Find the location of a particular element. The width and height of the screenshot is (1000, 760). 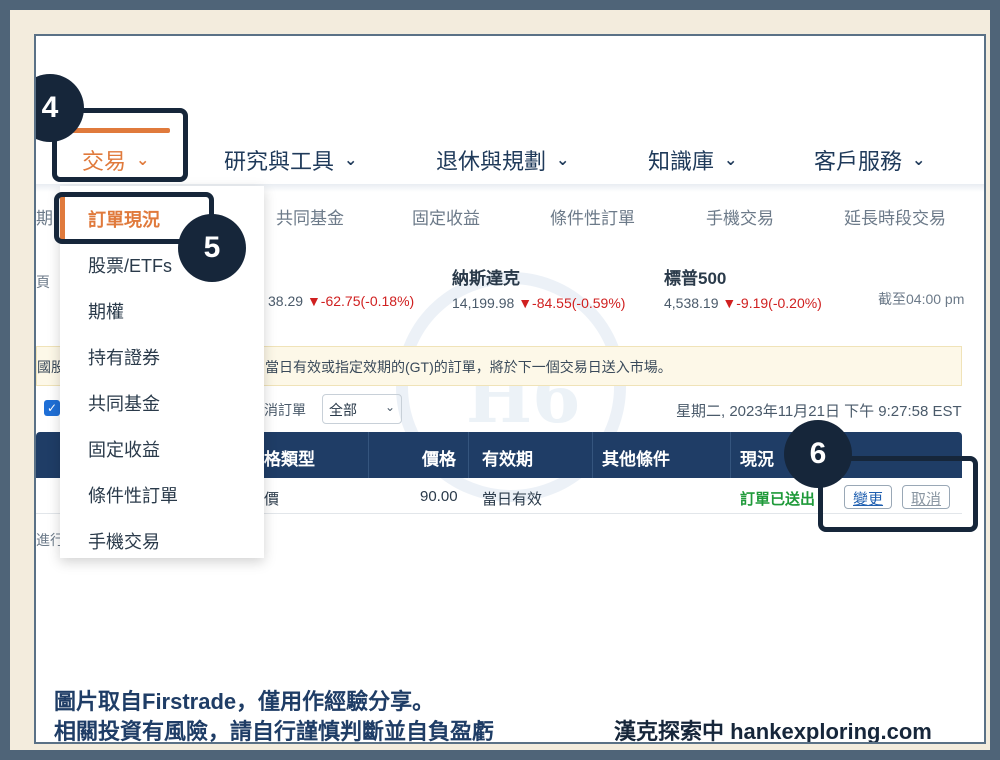

select-all-checkbox: ✓ is located at coordinates (52, 408).